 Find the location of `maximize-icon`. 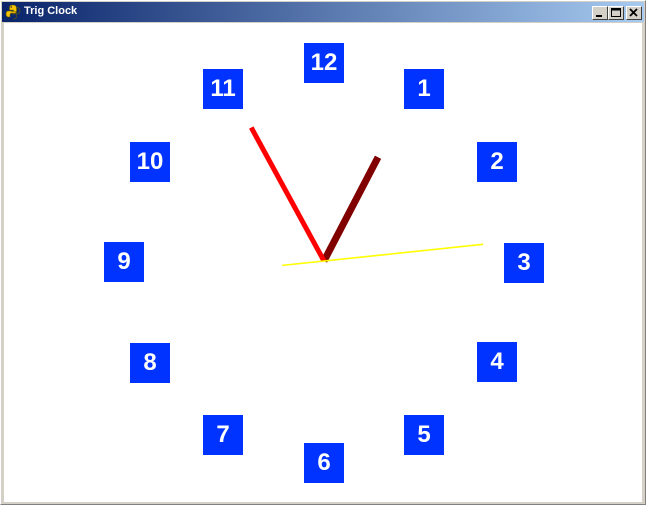

maximize-icon is located at coordinates (616, 12).